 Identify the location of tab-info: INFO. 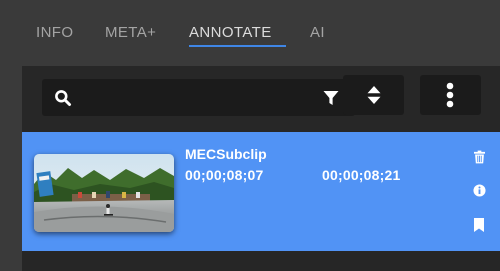
(54, 33).